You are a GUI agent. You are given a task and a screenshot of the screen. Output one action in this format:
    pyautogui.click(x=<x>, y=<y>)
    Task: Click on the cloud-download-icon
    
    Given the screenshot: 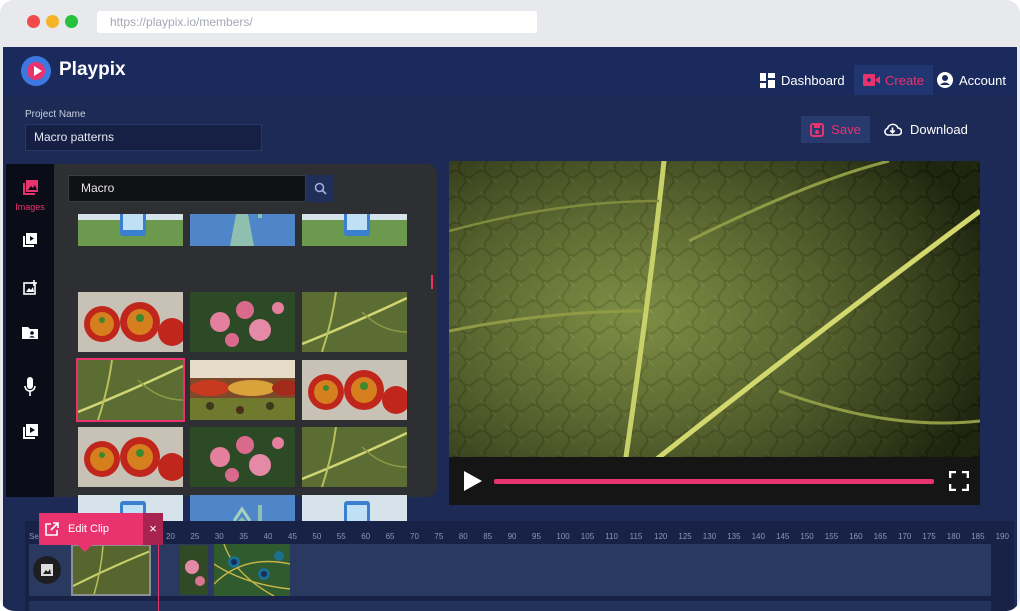 What is the action you would take?
    pyautogui.click(x=893, y=129)
    